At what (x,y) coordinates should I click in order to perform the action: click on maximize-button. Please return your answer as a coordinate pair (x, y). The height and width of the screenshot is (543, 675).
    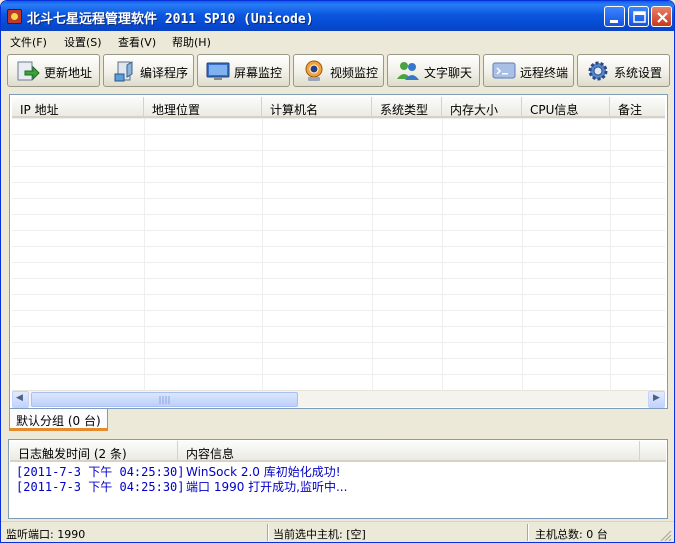
    Looking at the image, I should click on (638, 16).